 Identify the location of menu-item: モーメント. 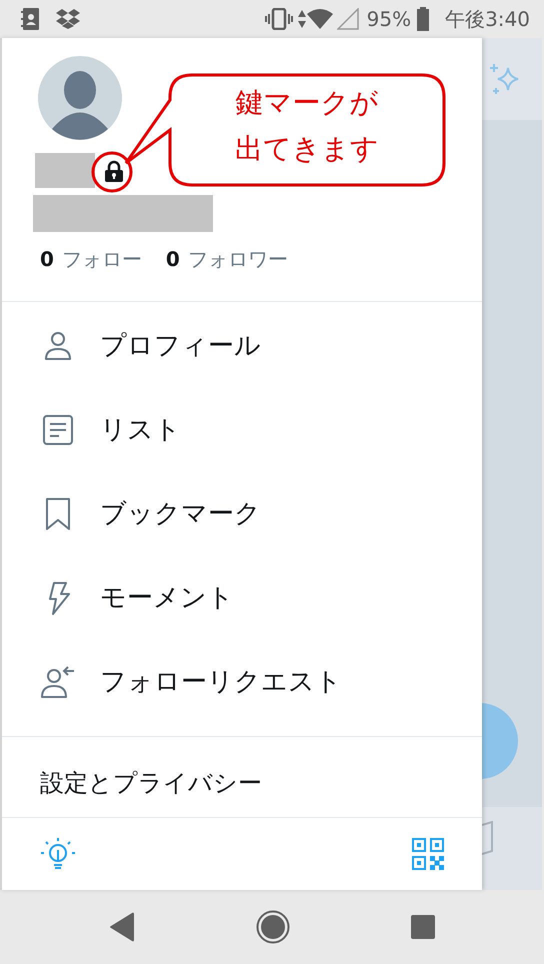
(167, 598).